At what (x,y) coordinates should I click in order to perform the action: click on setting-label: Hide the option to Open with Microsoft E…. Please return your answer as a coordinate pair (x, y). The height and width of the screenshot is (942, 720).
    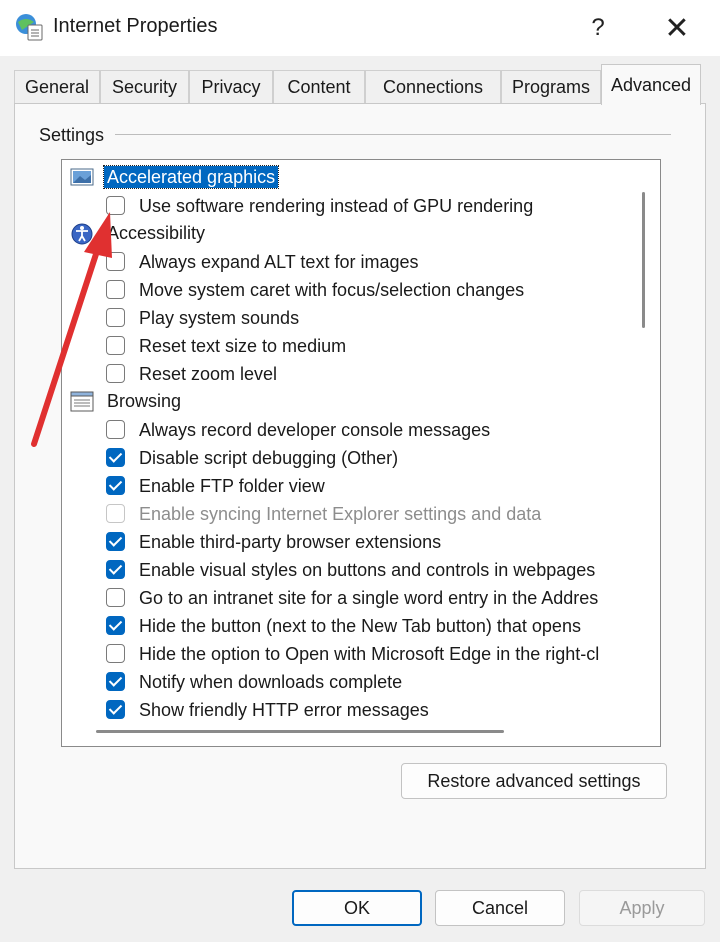
    Looking at the image, I should click on (369, 654).